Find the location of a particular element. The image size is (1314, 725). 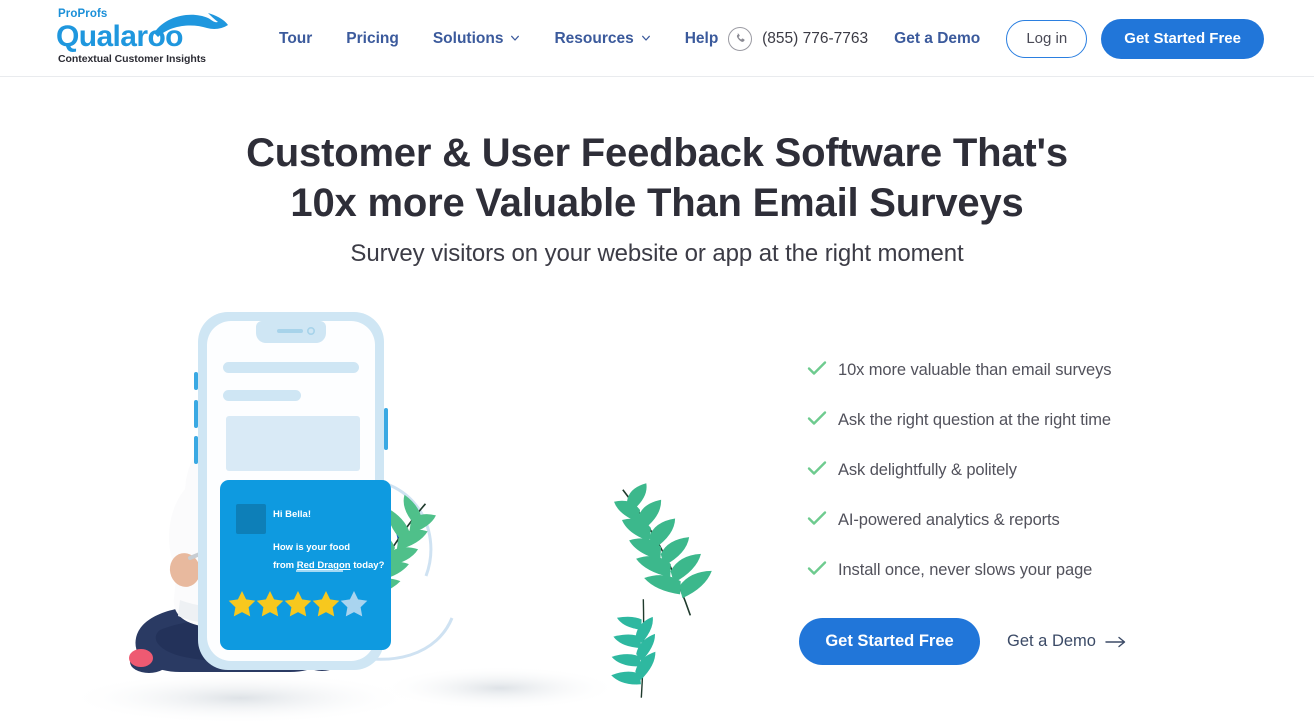

feature-label: AI-powered analytics & reports is located at coordinates (949, 519).